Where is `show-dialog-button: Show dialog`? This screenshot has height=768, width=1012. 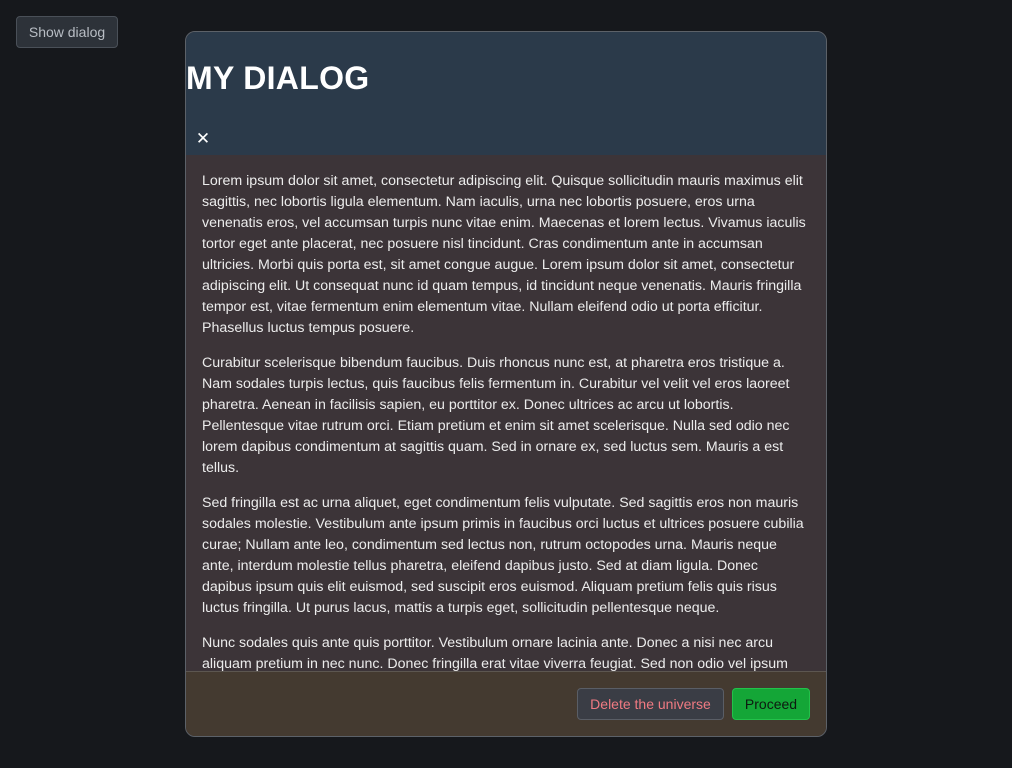 show-dialog-button: Show dialog is located at coordinates (67, 32).